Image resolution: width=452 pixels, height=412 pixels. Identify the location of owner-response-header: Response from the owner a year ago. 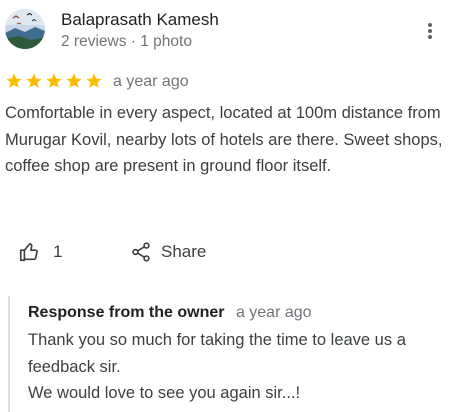
(170, 313).